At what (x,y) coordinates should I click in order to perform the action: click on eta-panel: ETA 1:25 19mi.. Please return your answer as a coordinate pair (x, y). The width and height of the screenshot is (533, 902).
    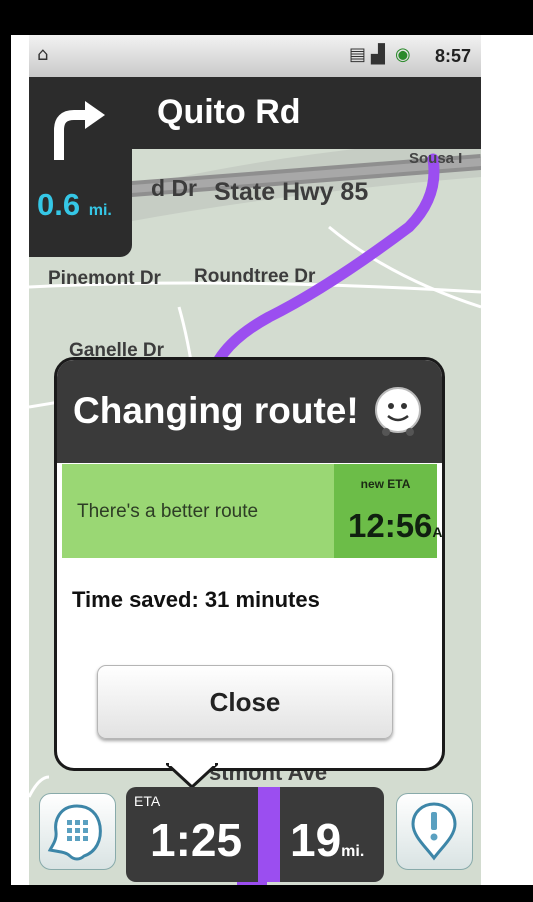
    Looking at the image, I should click on (255, 834).